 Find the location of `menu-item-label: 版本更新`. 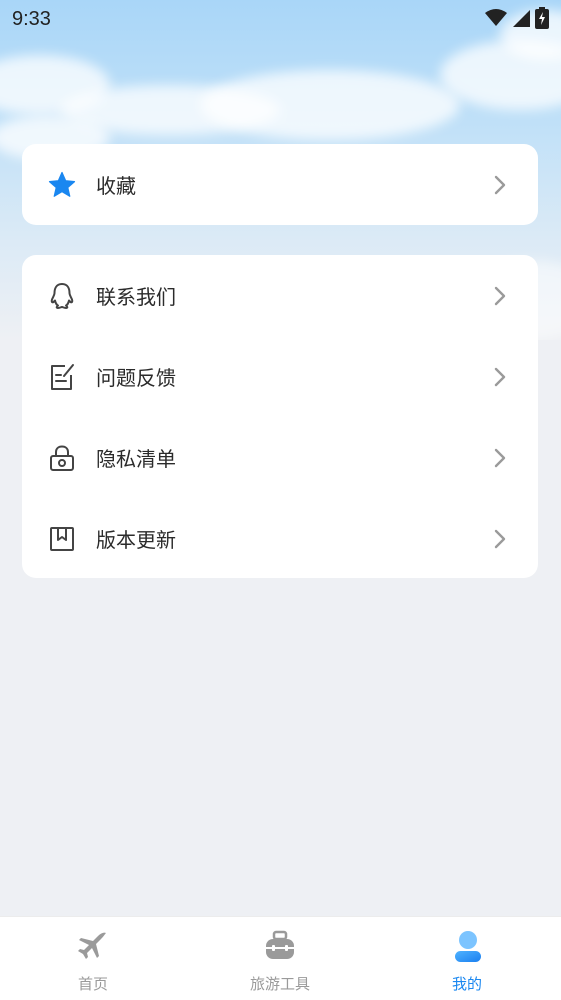

menu-item-label: 版本更新 is located at coordinates (136, 540).